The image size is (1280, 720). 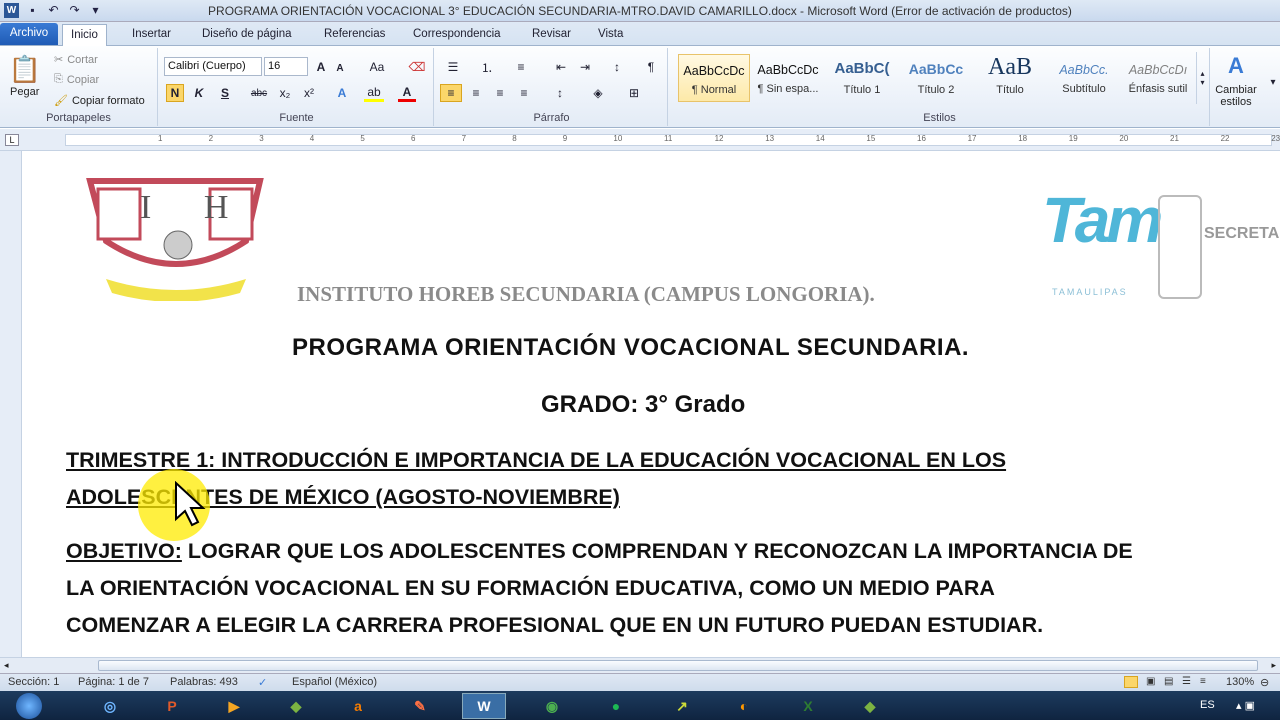 I want to click on line-spacing-icon: ↕, so click(x=560, y=93).